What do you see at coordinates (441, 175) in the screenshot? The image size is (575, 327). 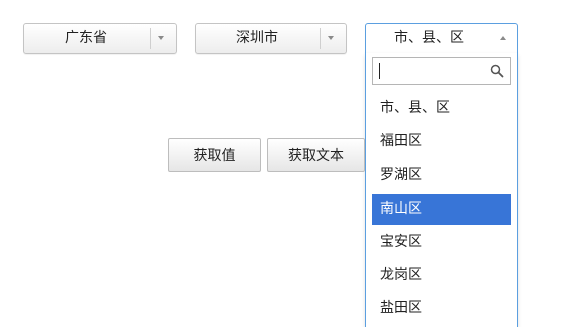 I see `district-option: 罗湖区` at bounding box center [441, 175].